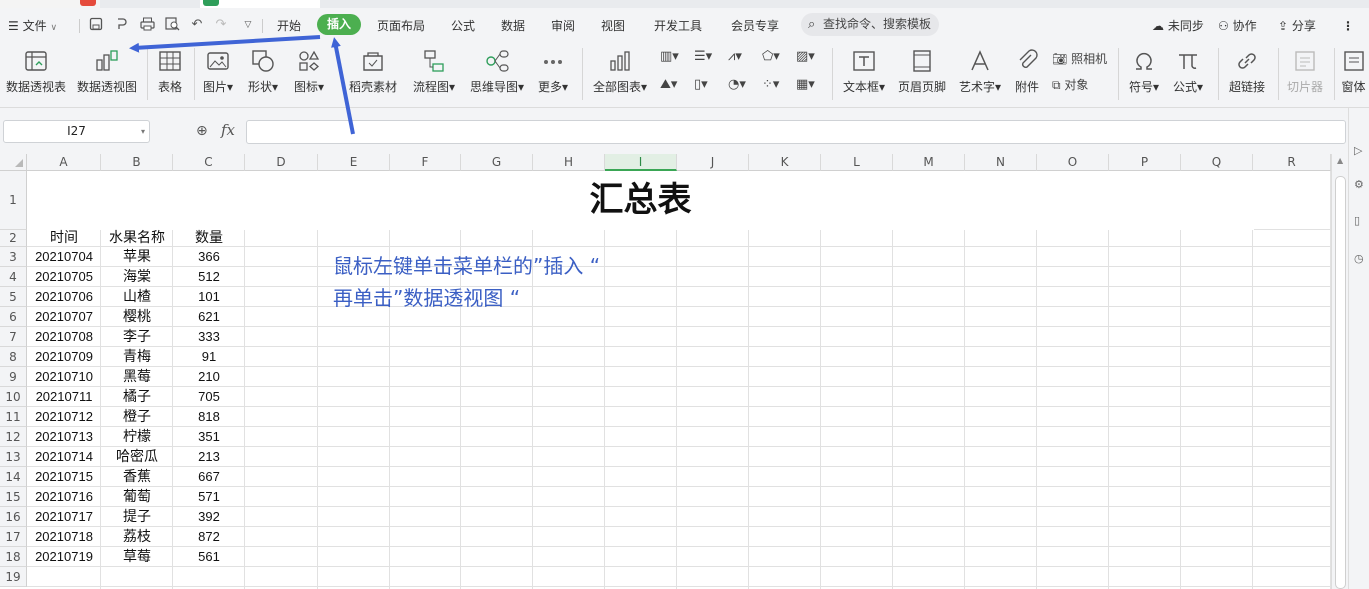 This screenshot has width=1369, height=589. What do you see at coordinates (64, 162) in the screenshot?
I see `column-header-a: A` at bounding box center [64, 162].